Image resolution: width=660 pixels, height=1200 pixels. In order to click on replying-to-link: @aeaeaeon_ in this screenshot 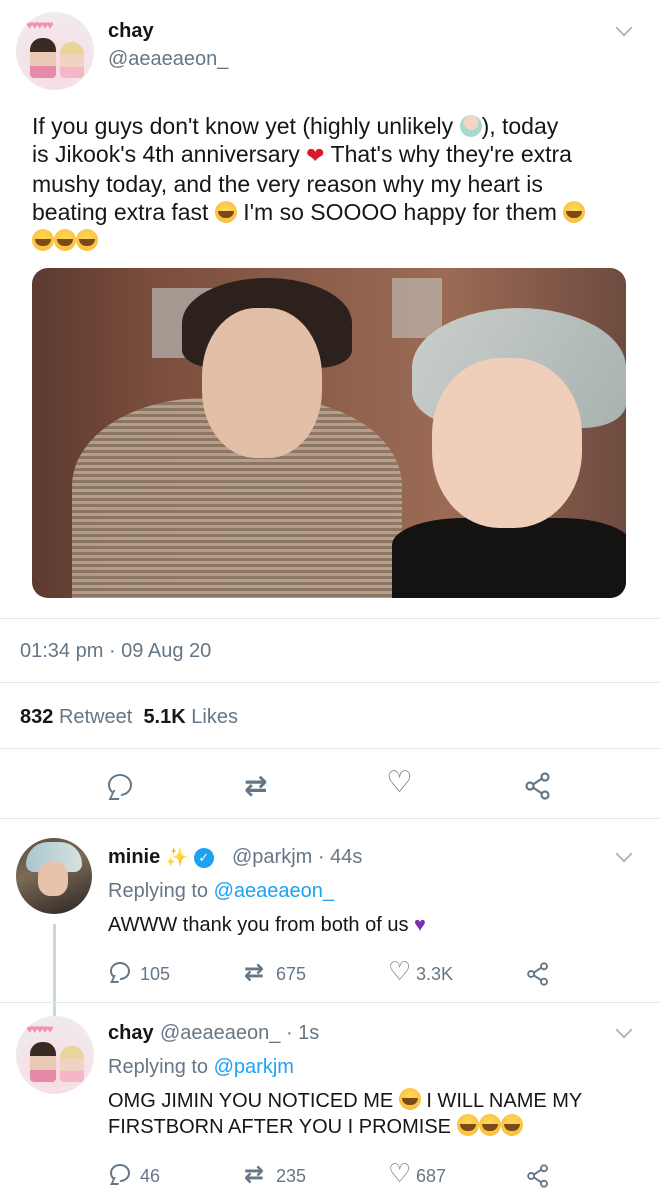, I will do `click(274, 891)`.